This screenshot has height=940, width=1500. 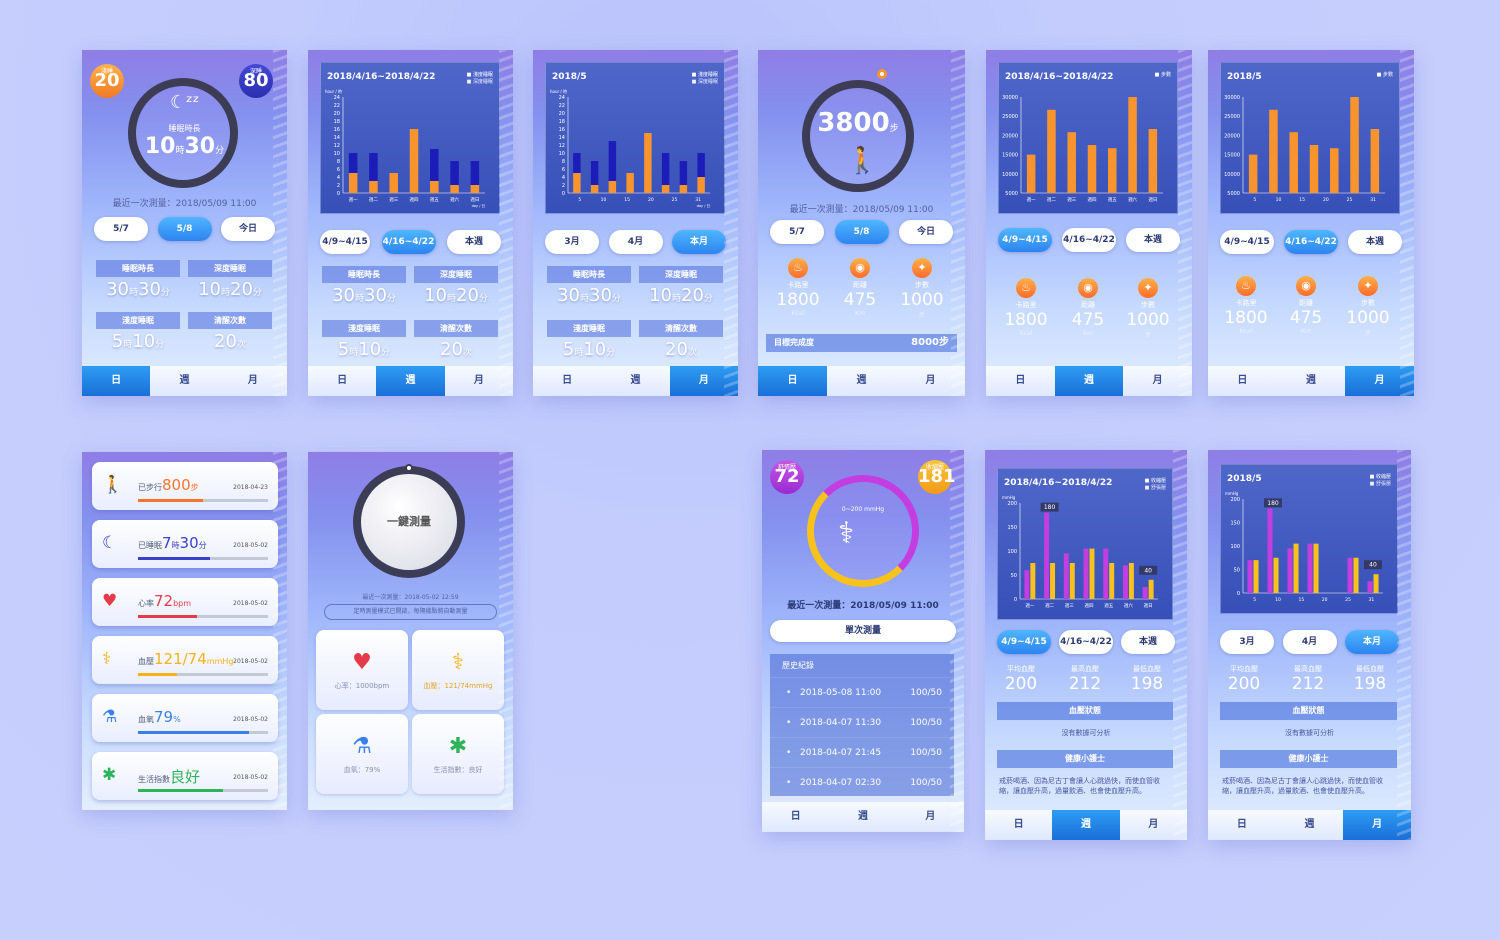 I want to click on sleep-duration-label: 睡眠時長, so click(x=184, y=128).